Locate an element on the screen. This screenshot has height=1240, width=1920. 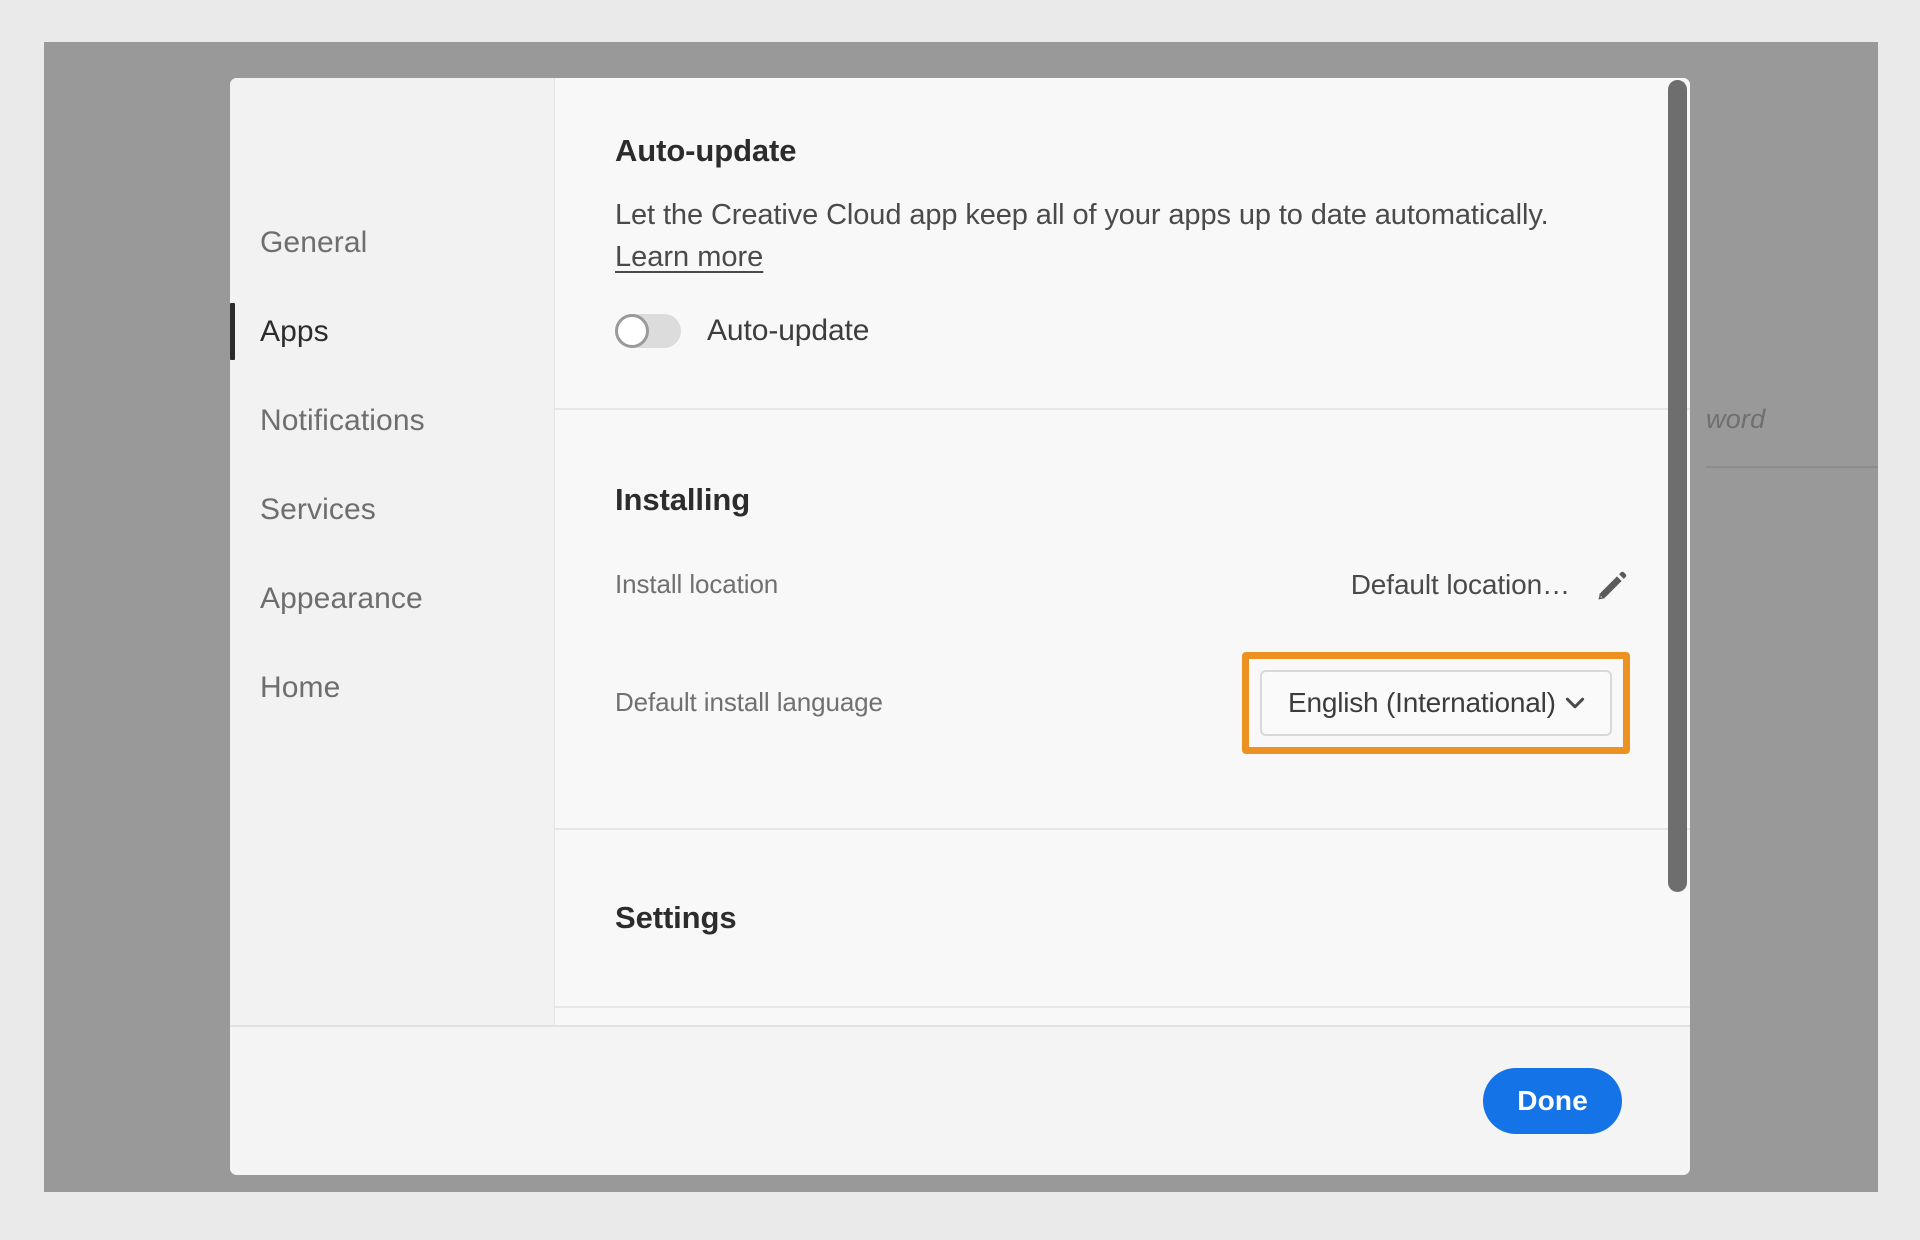
default-install-language-label: Default install language is located at coordinates (749, 702).